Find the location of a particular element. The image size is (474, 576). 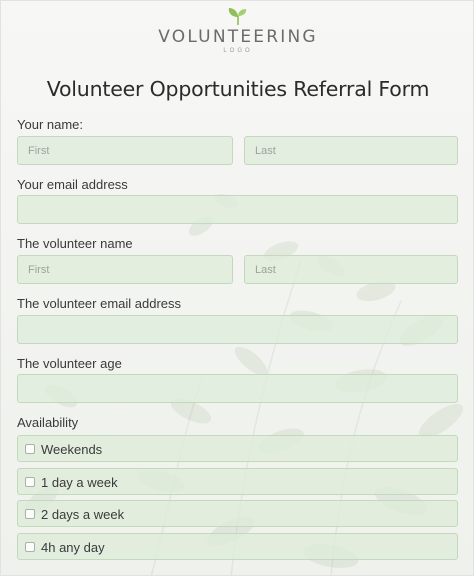

volunteer-last-name-input is located at coordinates (351, 269).